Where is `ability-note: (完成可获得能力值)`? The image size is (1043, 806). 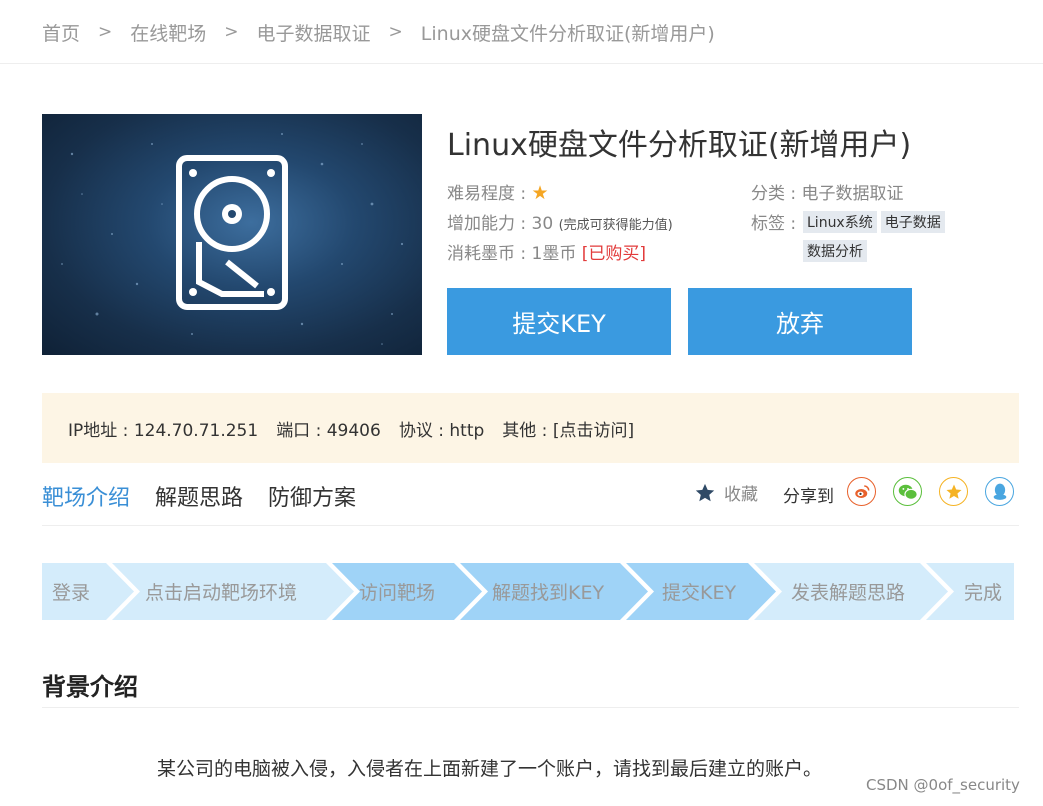
ability-note: (完成可获得能力值) is located at coordinates (615, 225).